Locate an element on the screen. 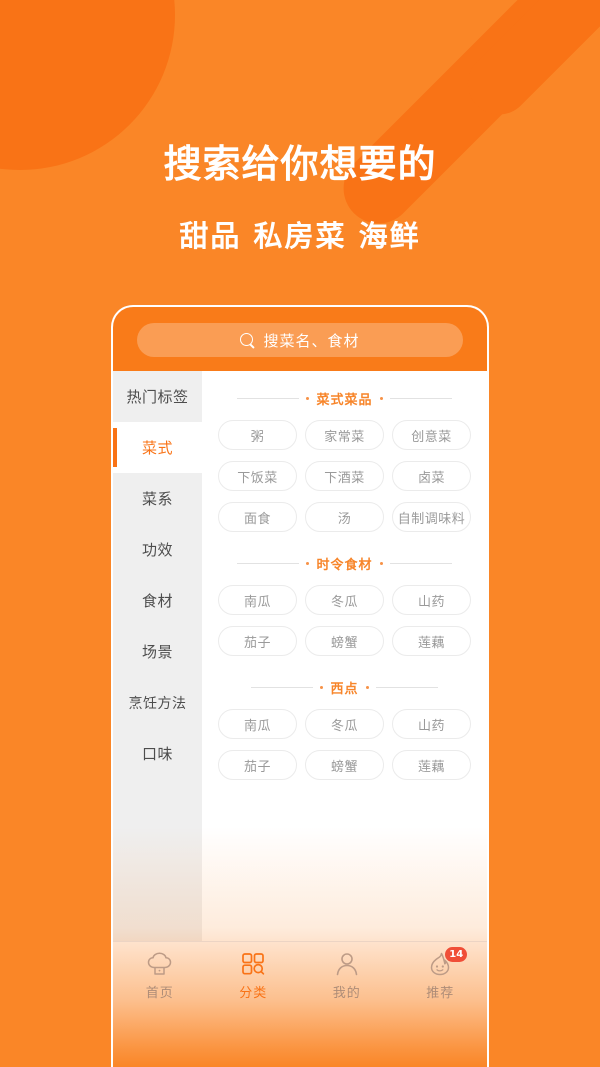 This screenshot has height=1067, width=600. app-header: 搜菜名、食材 is located at coordinates (300, 339).